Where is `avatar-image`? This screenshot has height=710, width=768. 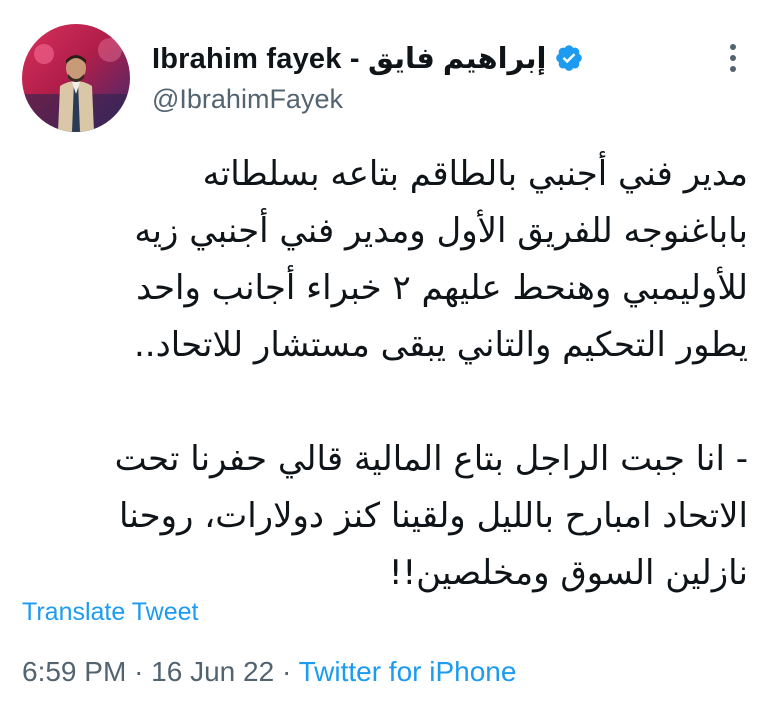 avatar-image is located at coordinates (76, 78).